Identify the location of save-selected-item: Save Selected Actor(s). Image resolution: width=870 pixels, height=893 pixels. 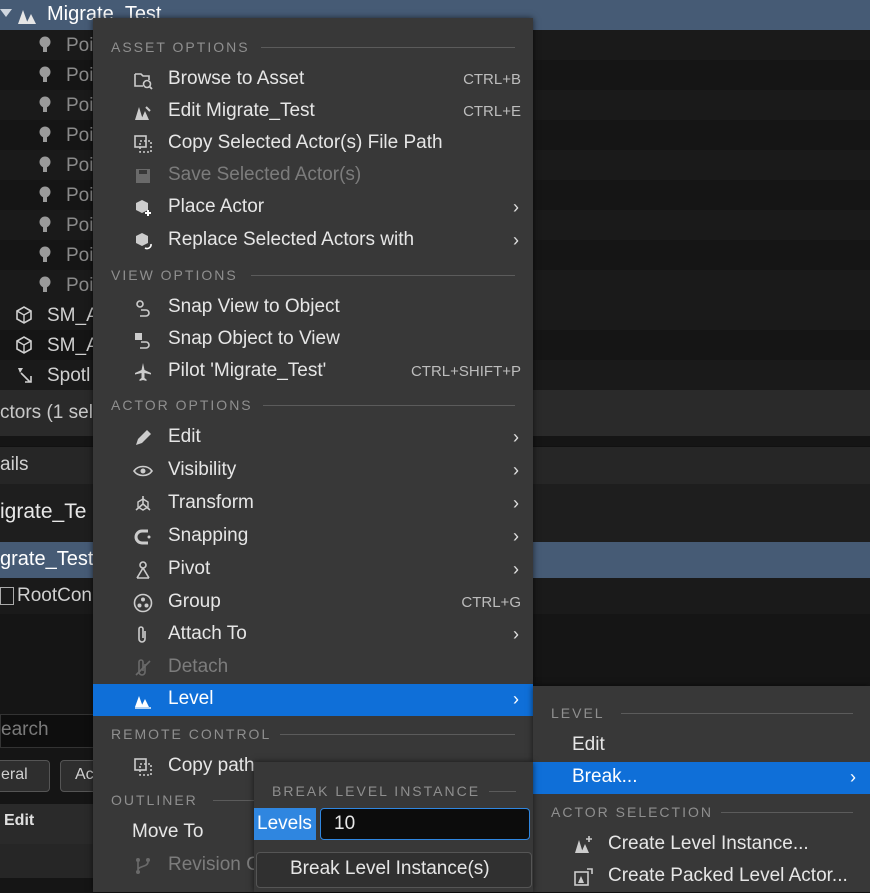
(313, 176).